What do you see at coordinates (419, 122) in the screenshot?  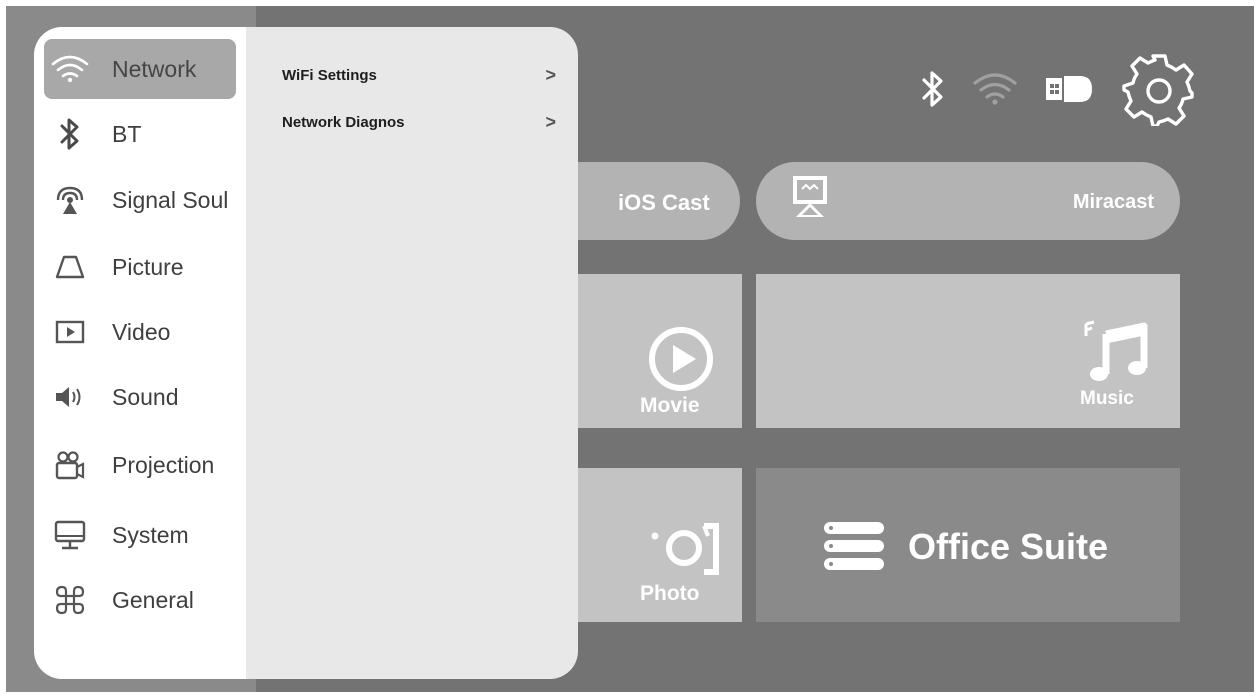 I see `network-diagnos-item: Network Diagnos >` at bounding box center [419, 122].